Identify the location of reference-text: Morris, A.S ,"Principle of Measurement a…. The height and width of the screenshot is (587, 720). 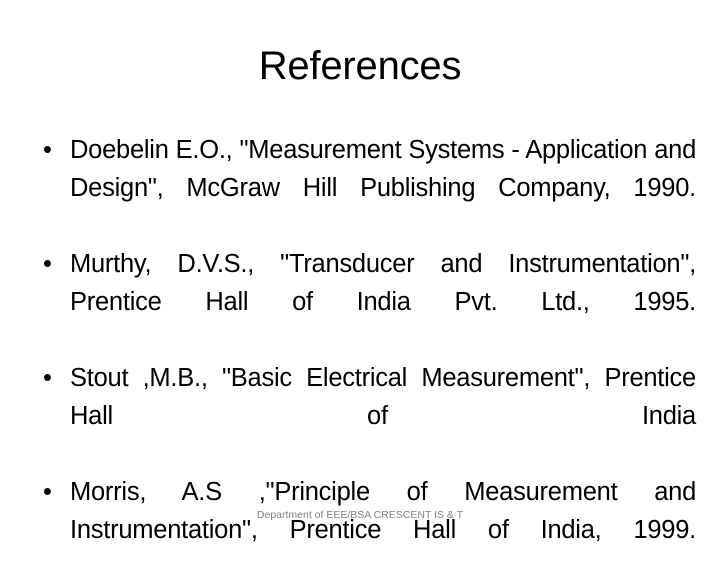
(383, 511).